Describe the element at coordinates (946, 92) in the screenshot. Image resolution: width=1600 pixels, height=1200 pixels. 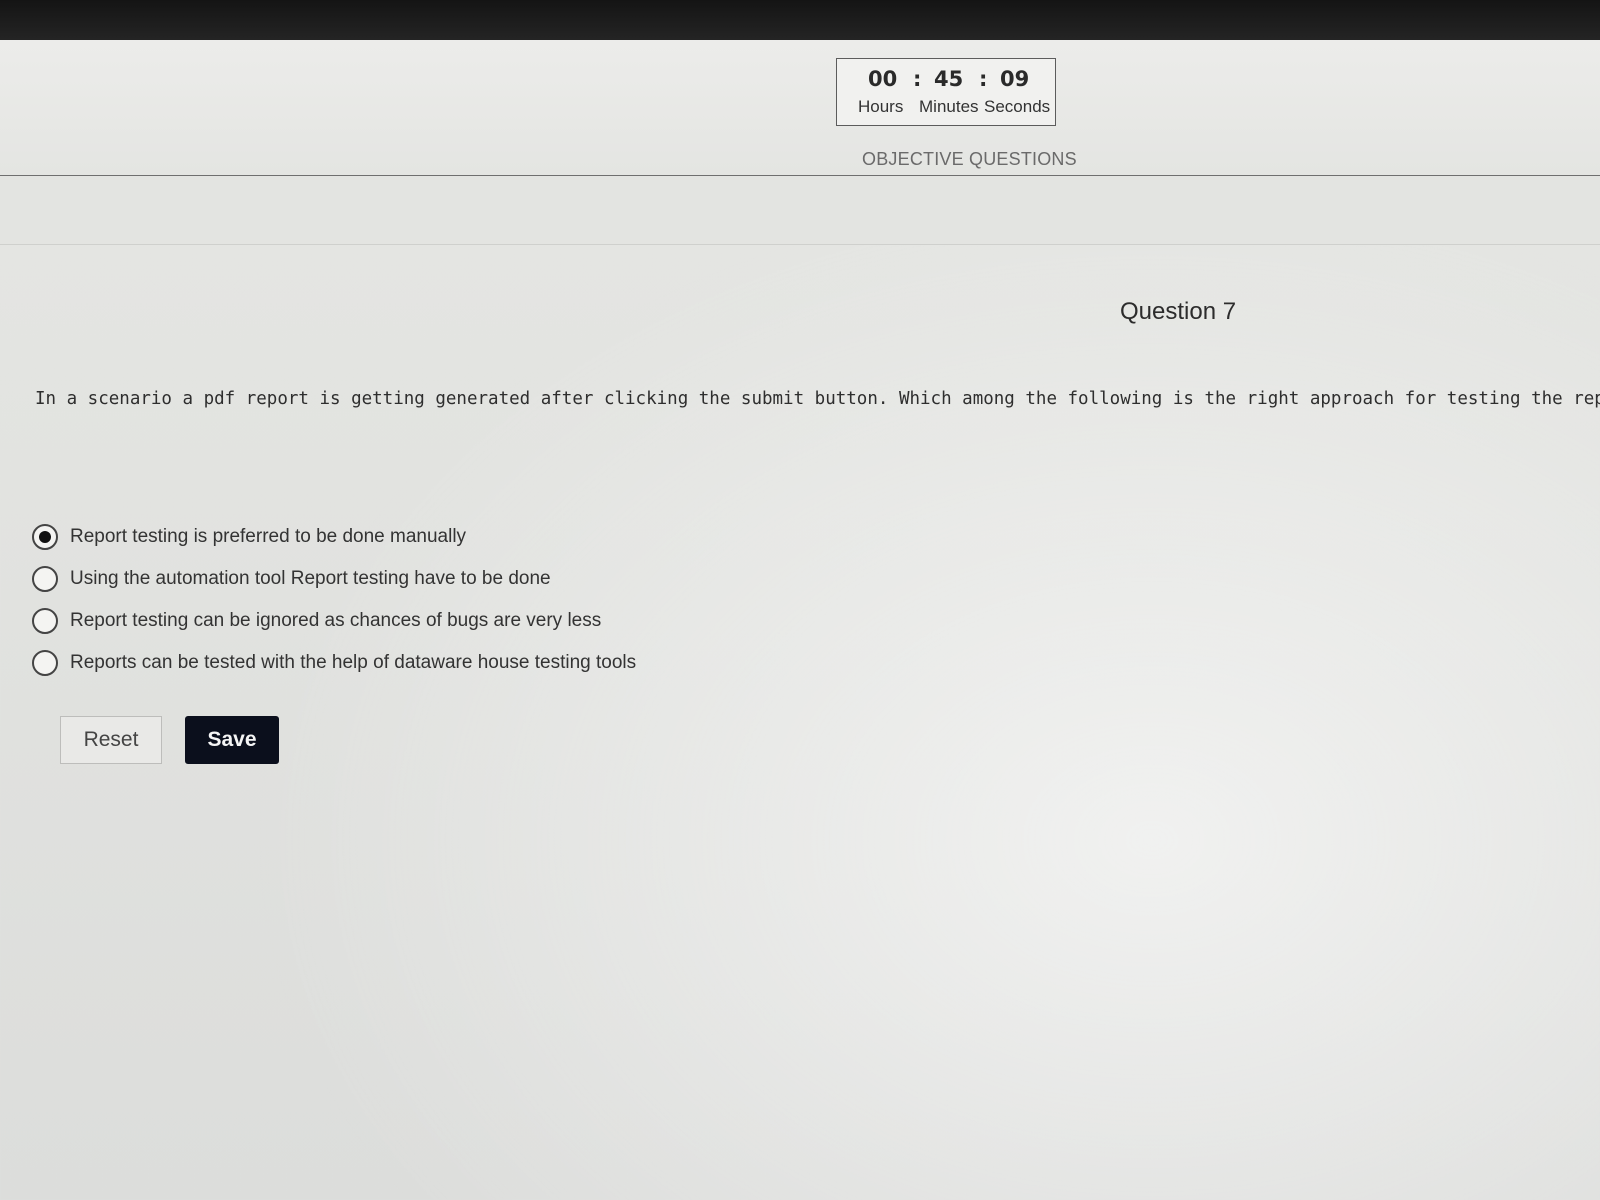
I see `countdown-timer: 00 : 45 : 09 Hours Minutes Seconds` at that location.